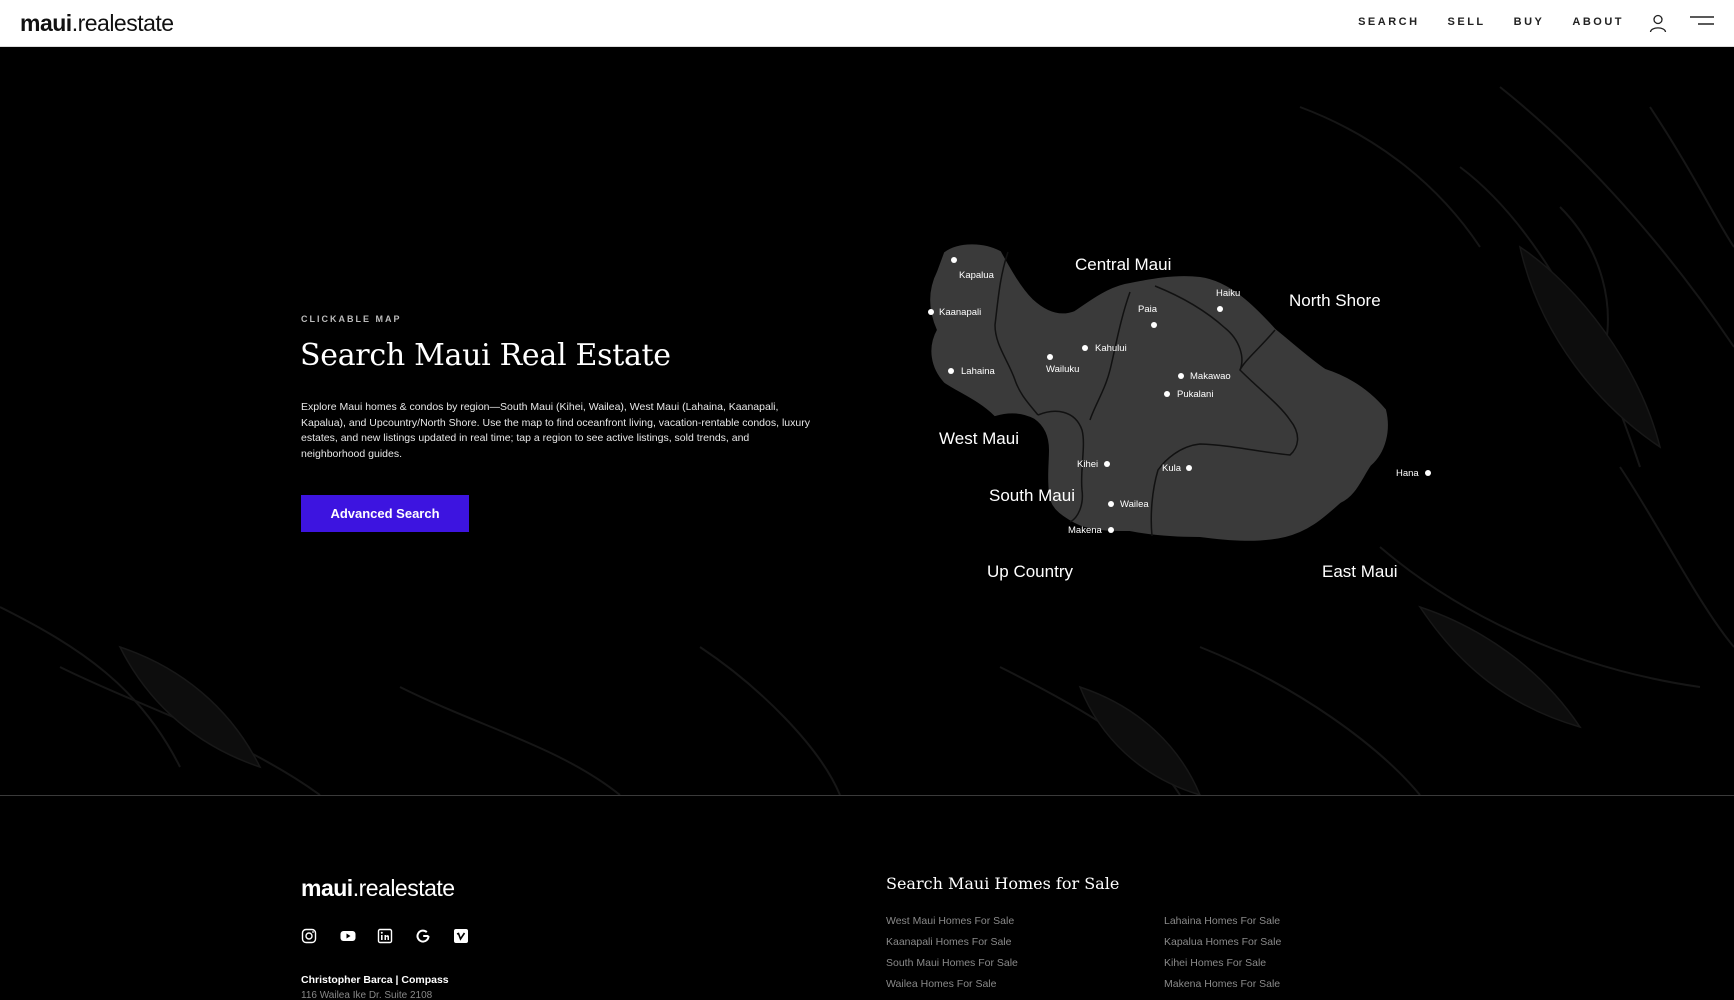 This screenshot has height=1000, width=1734. Describe the element at coordinates (952, 966) in the screenshot. I see `footer-link: South Maui Homes For Sale` at that location.